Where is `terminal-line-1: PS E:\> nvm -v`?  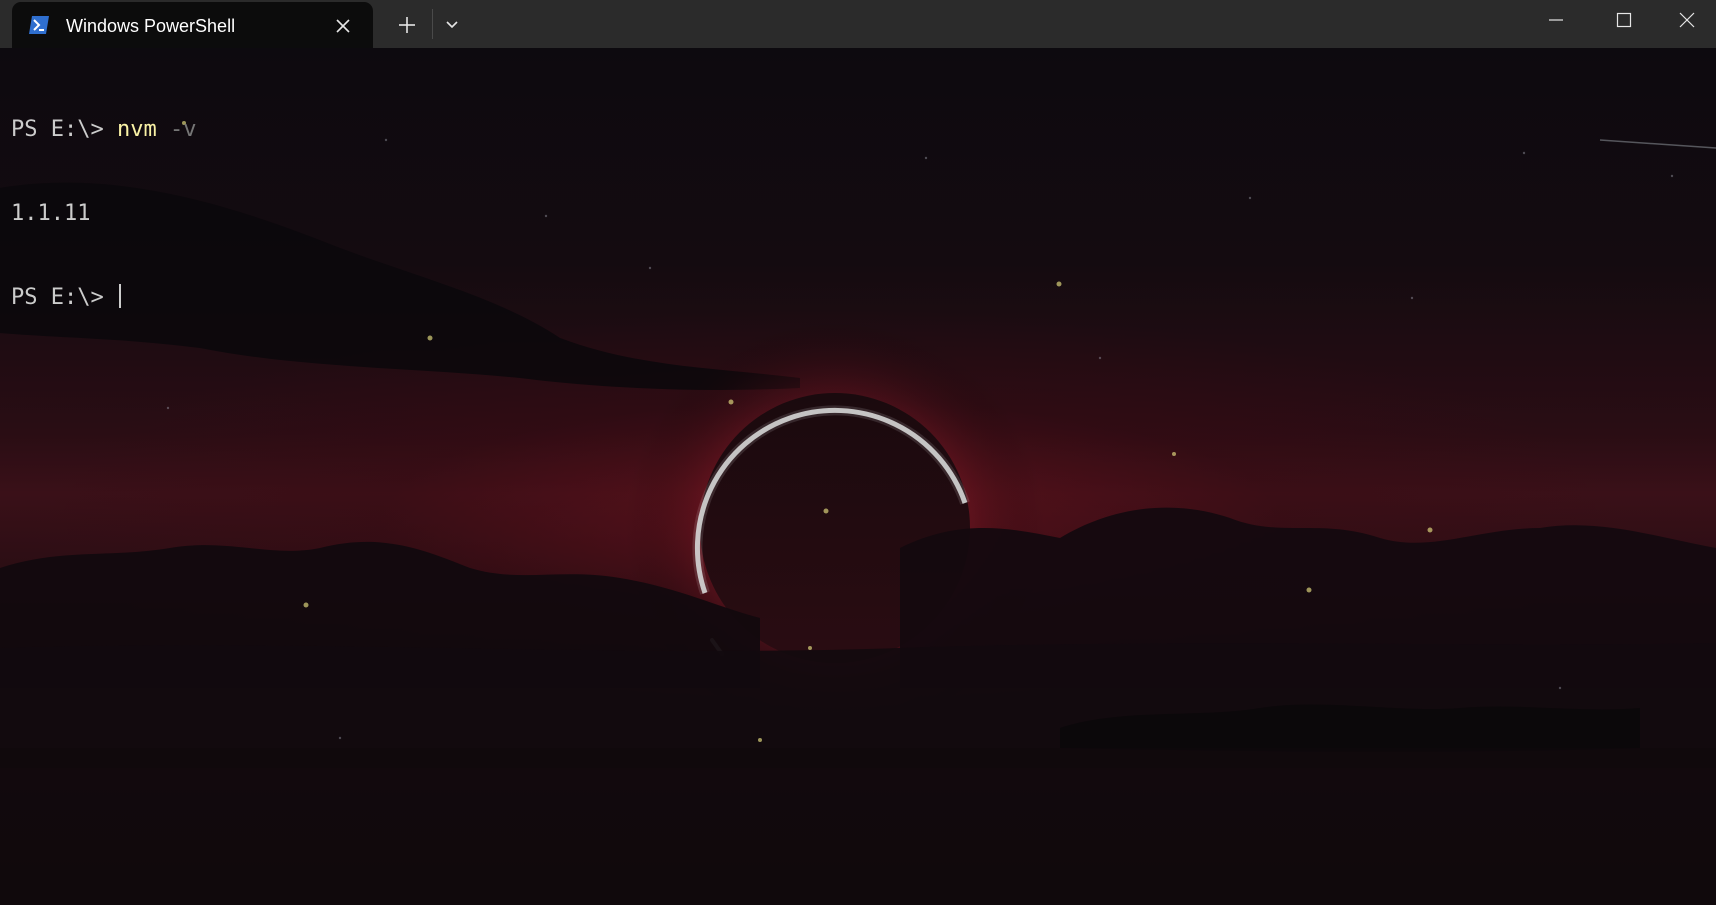 terminal-line-1: PS E:\> nvm -v is located at coordinates (103, 130).